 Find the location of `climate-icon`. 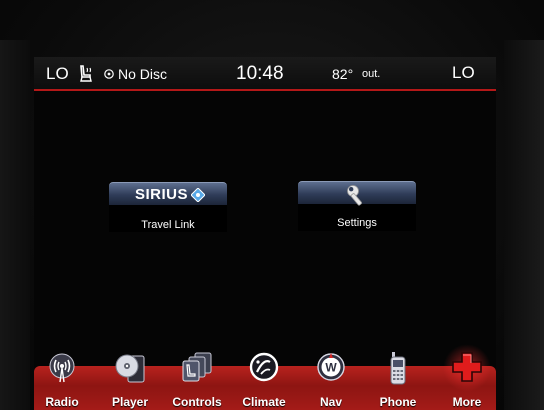

climate-icon is located at coordinates (264, 367).